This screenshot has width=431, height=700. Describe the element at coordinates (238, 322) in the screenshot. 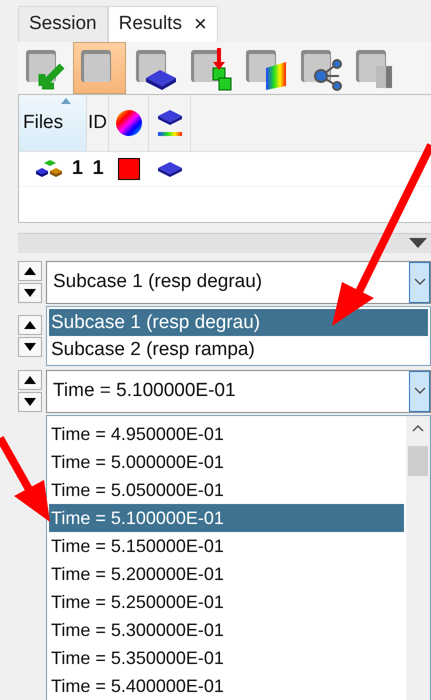

I see `subcase-option: Subcase 1 (resp degrau)` at that location.